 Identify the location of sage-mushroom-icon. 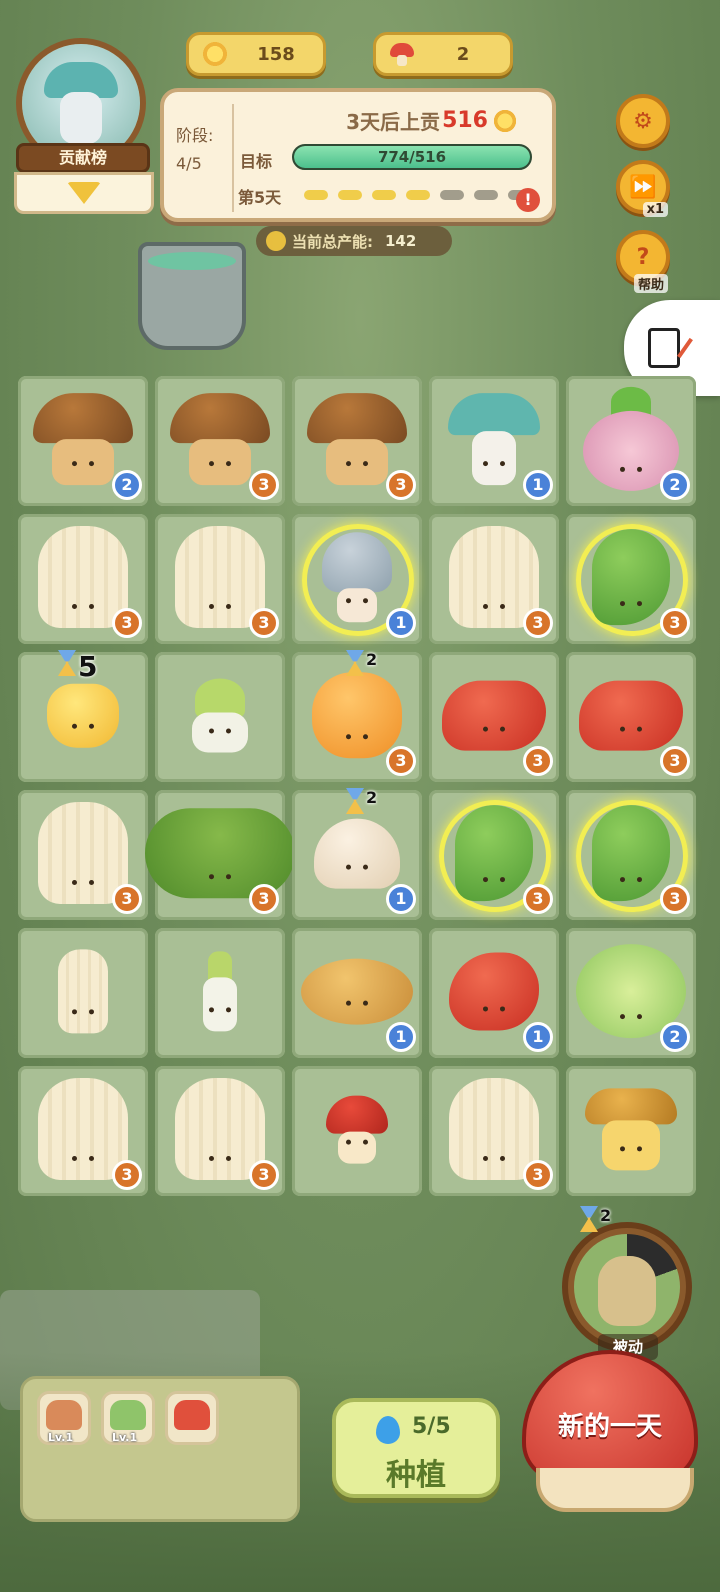
(627, 1291).